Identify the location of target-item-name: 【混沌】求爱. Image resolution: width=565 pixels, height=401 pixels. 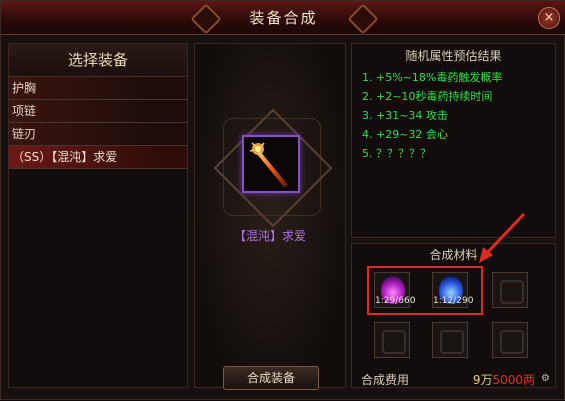
(269, 236).